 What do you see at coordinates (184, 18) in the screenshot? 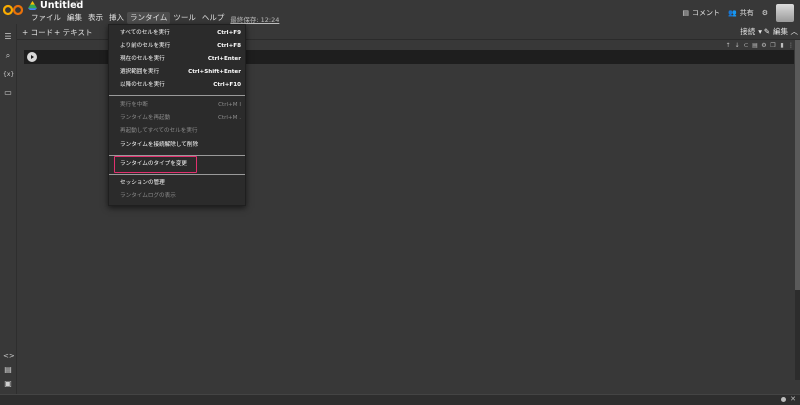
I see `menu-tools: ツール` at bounding box center [184, 18].